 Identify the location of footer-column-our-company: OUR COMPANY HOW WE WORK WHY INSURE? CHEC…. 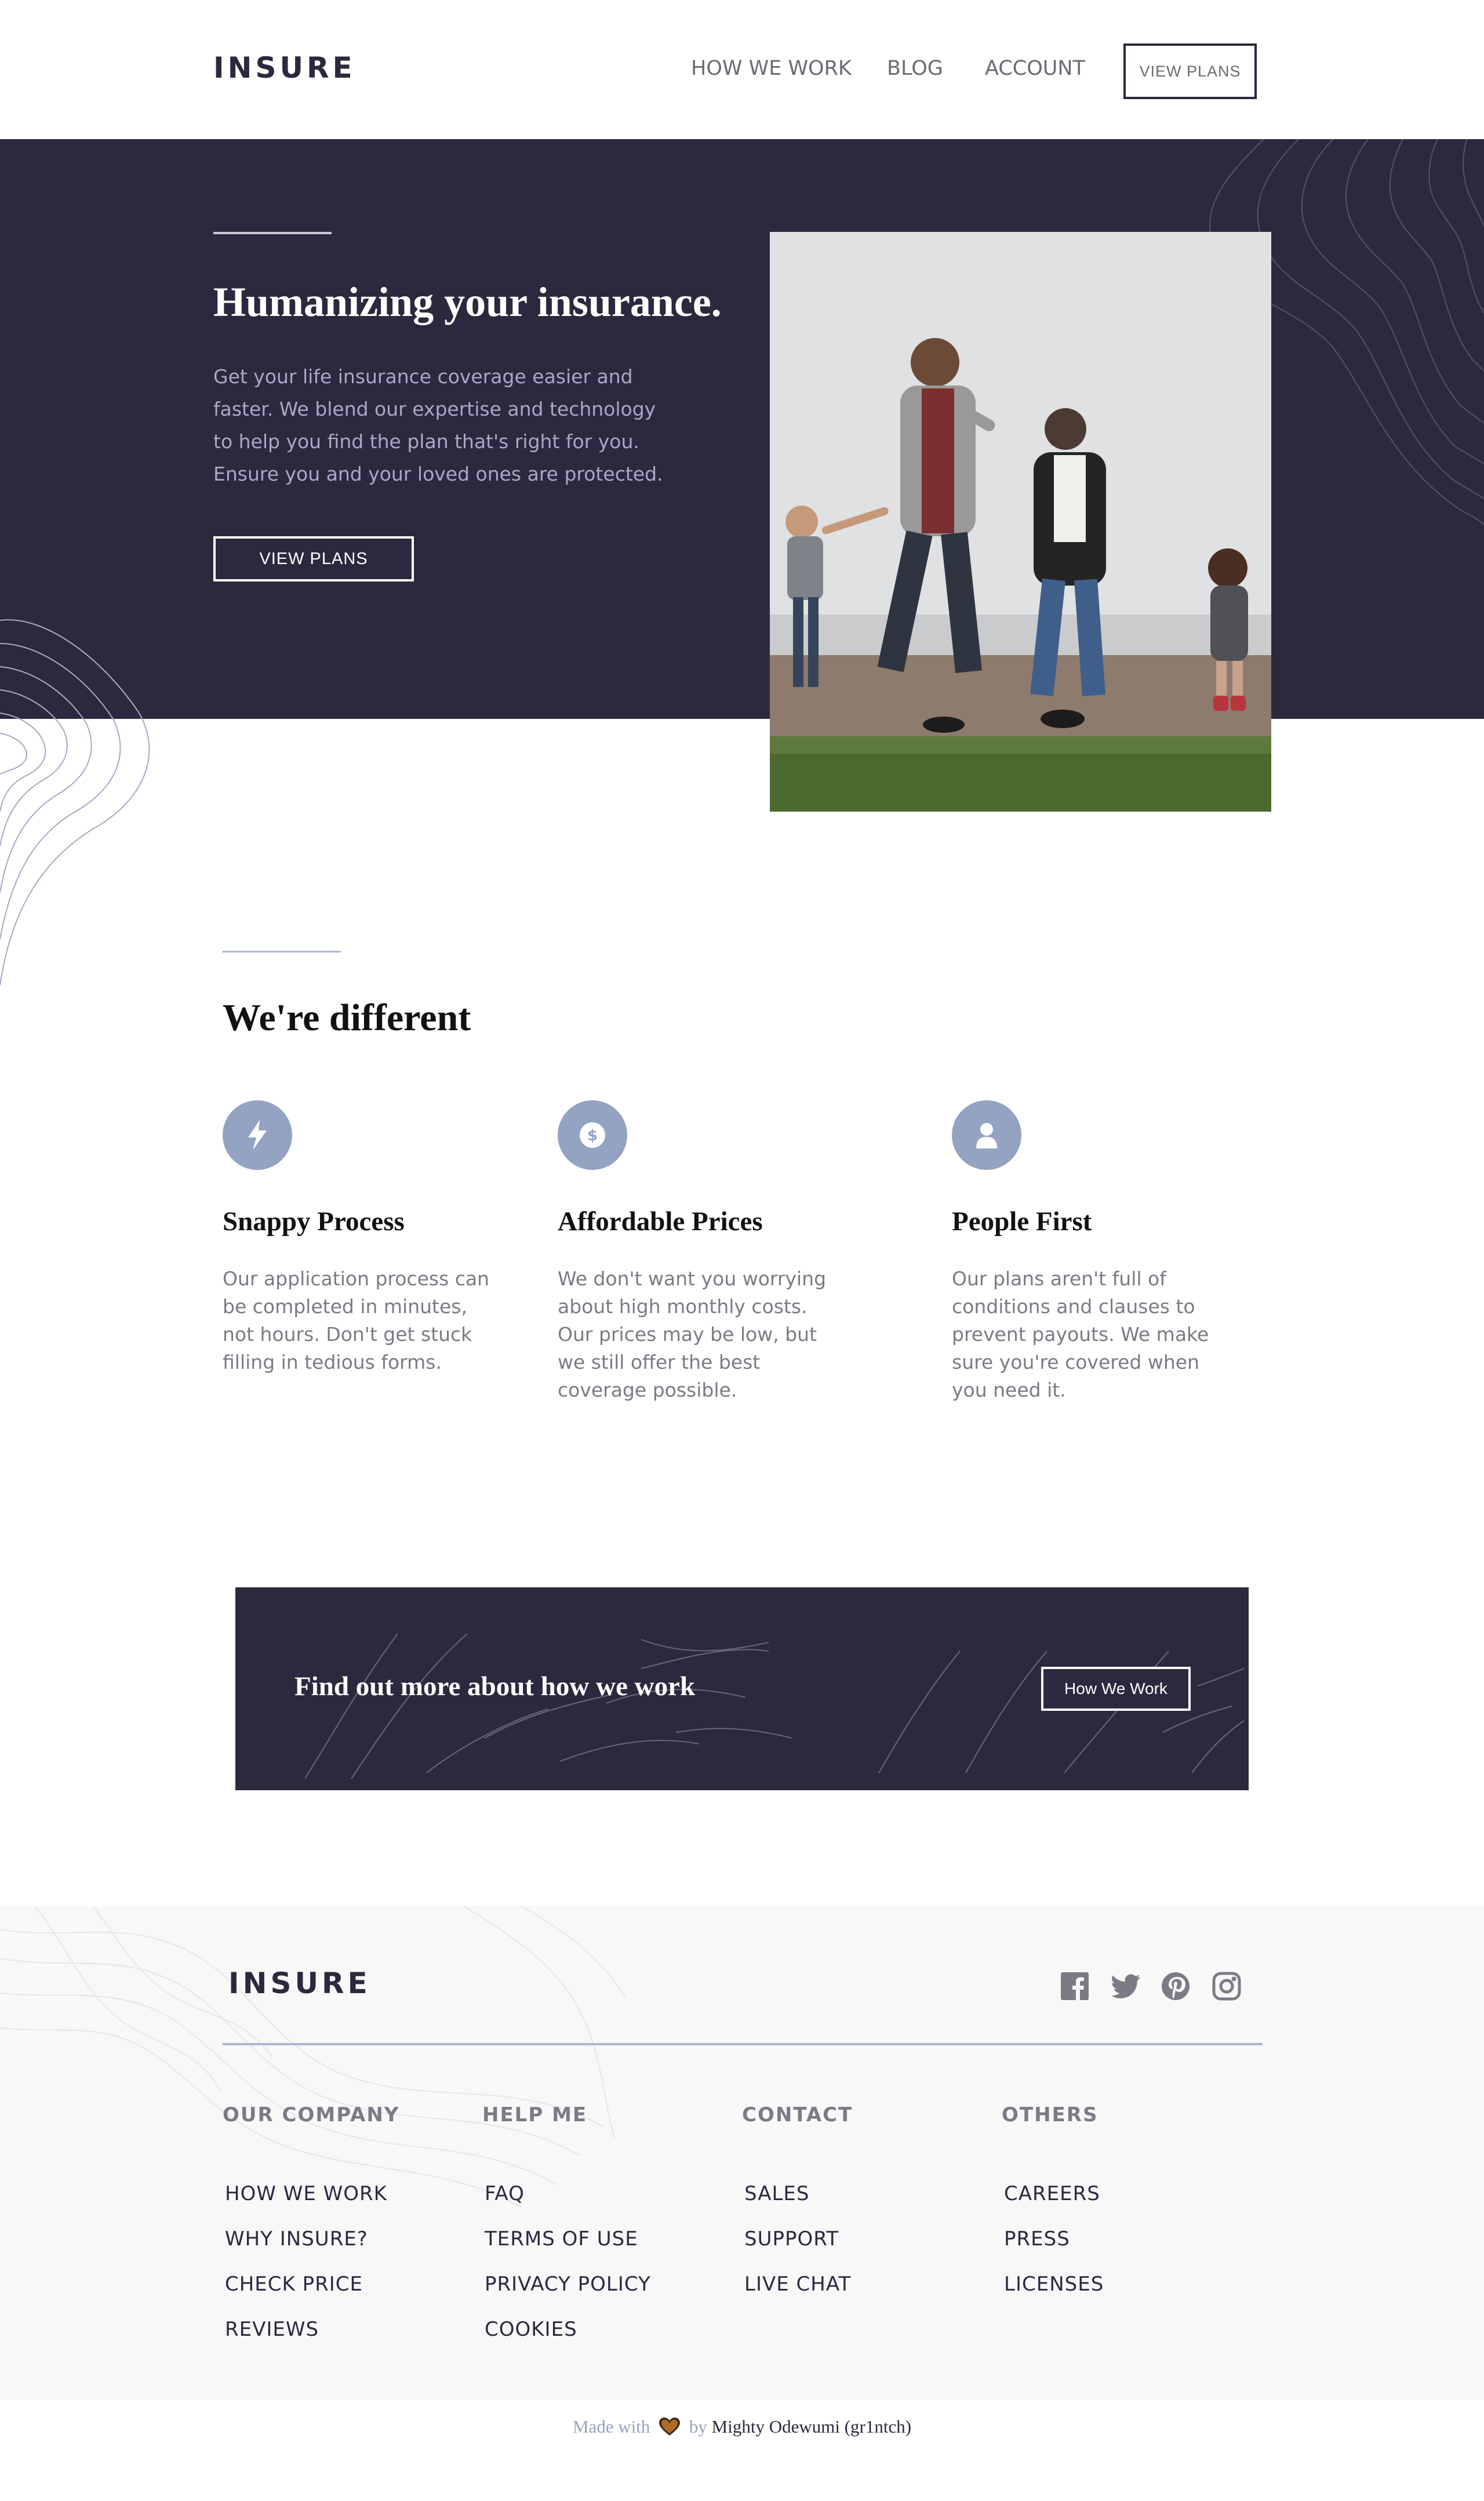
(345, 2227).